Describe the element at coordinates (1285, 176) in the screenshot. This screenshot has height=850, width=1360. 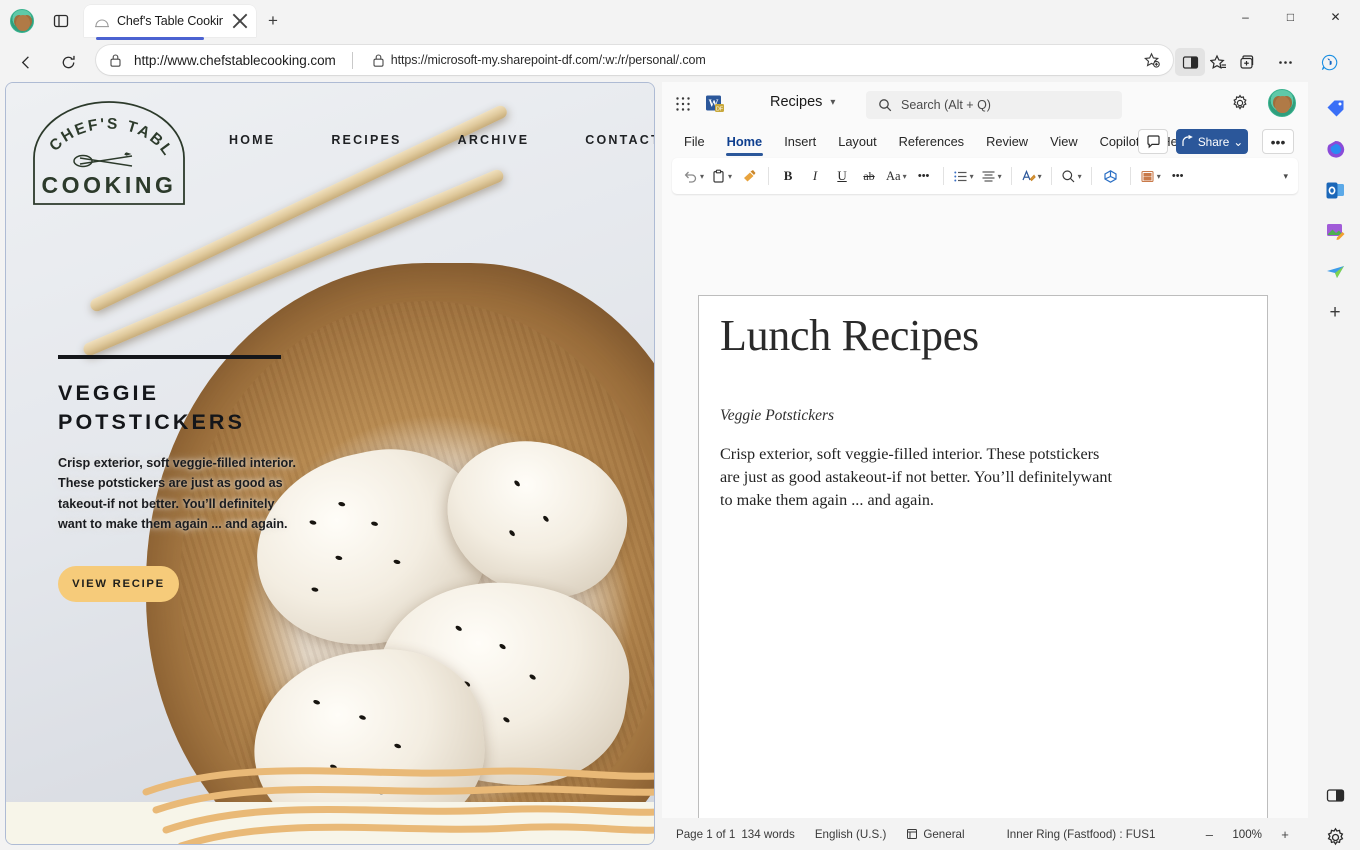
I see `ribbon-collapse-icon: ▾` at that location.